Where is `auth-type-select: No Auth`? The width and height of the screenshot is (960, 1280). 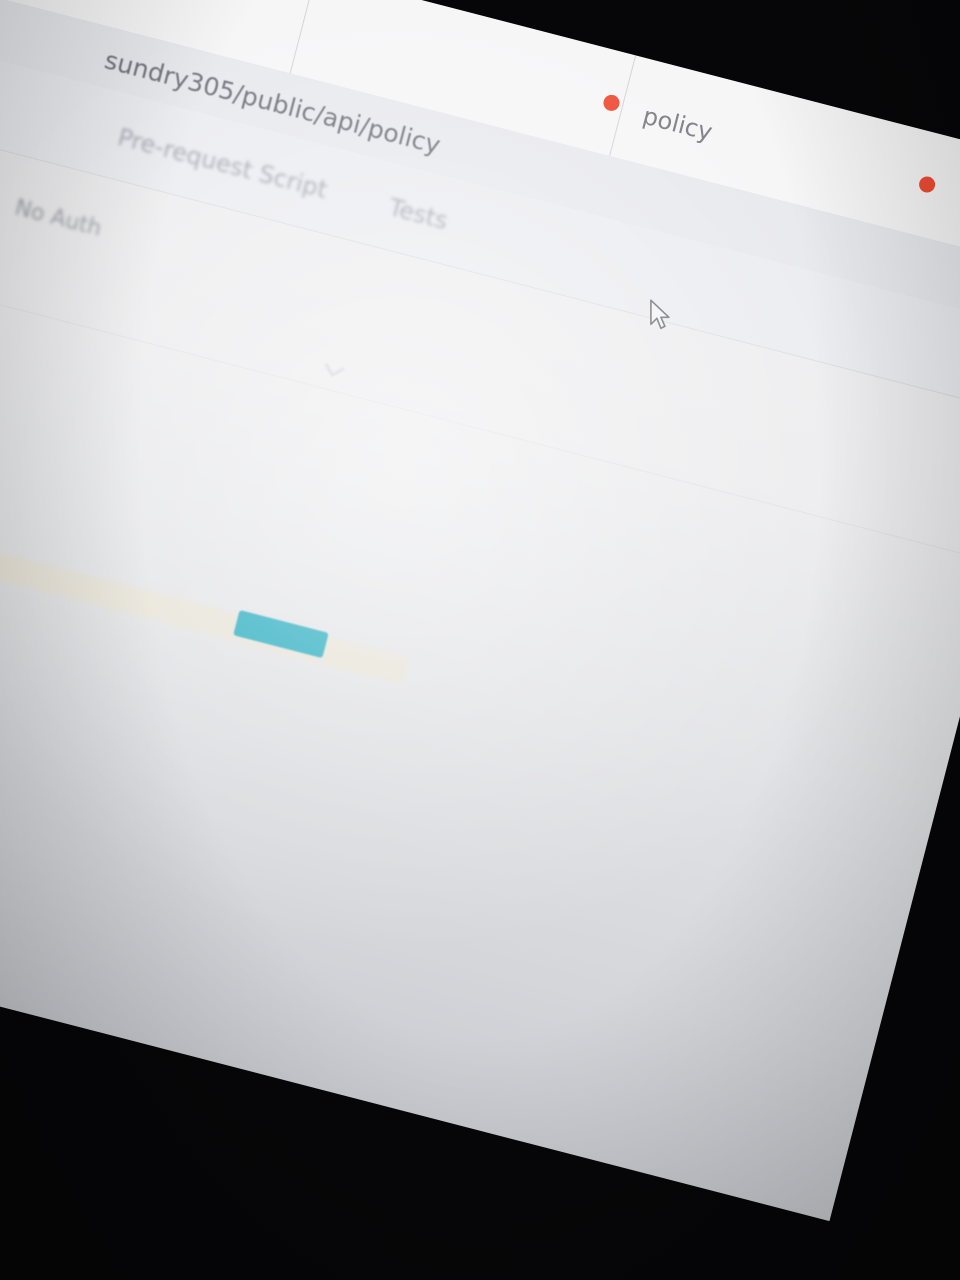
auth-type-select: No Auth is located at coordinates (58, 218).